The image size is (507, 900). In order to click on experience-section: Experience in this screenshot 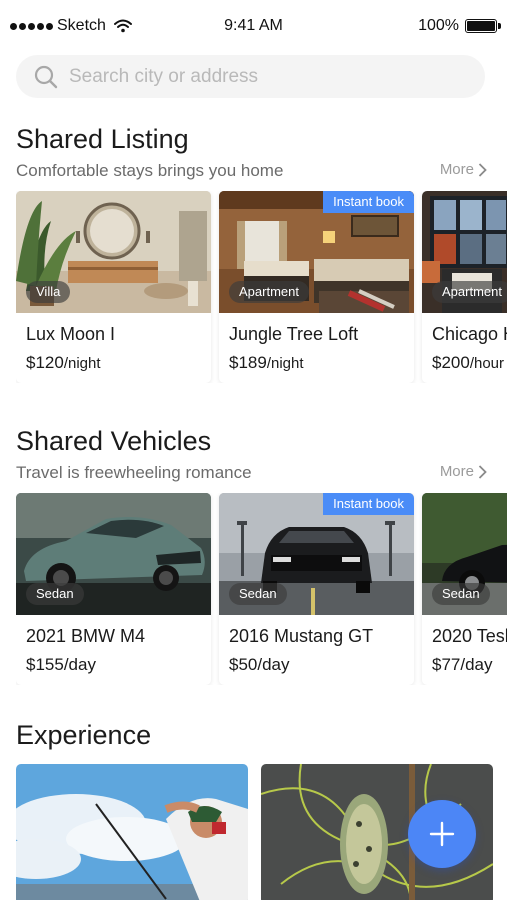, I will do `click(253, 740)`.